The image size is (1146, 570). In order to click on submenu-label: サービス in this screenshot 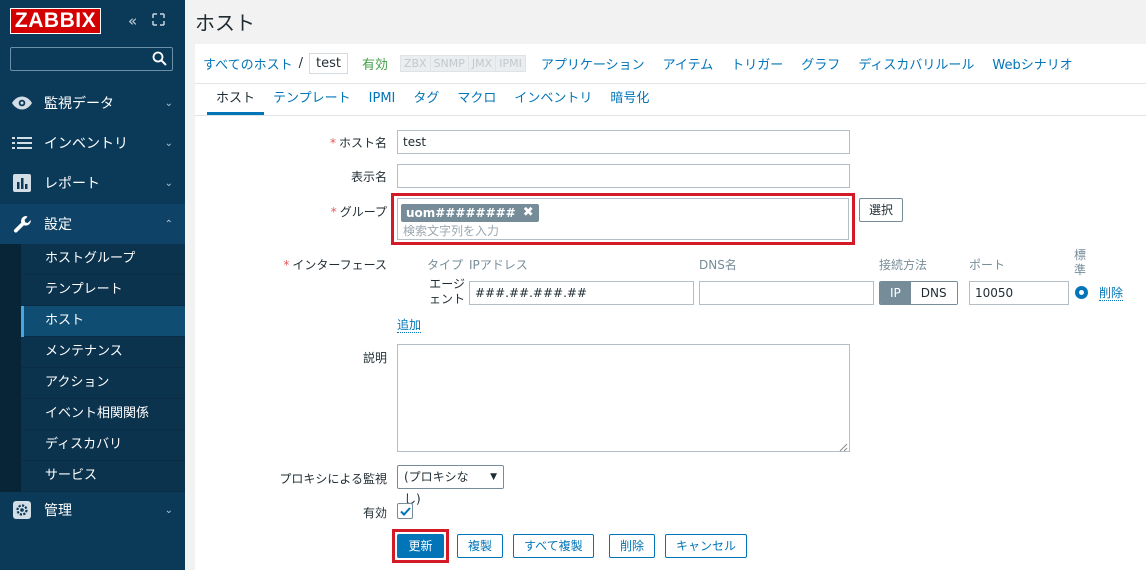, I will do `click(71, 475)`.